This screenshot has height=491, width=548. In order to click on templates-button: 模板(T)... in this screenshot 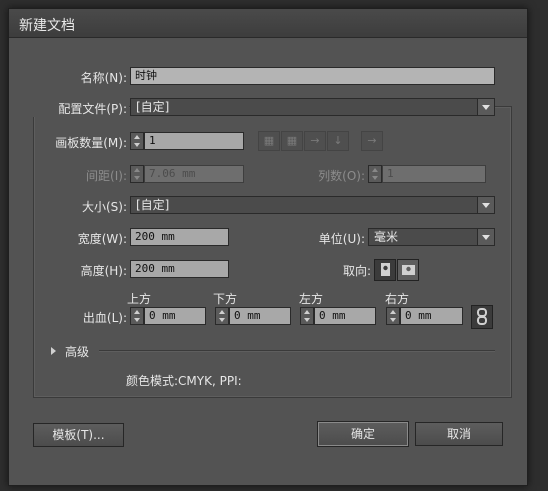, I will do `click(78, 435)`.